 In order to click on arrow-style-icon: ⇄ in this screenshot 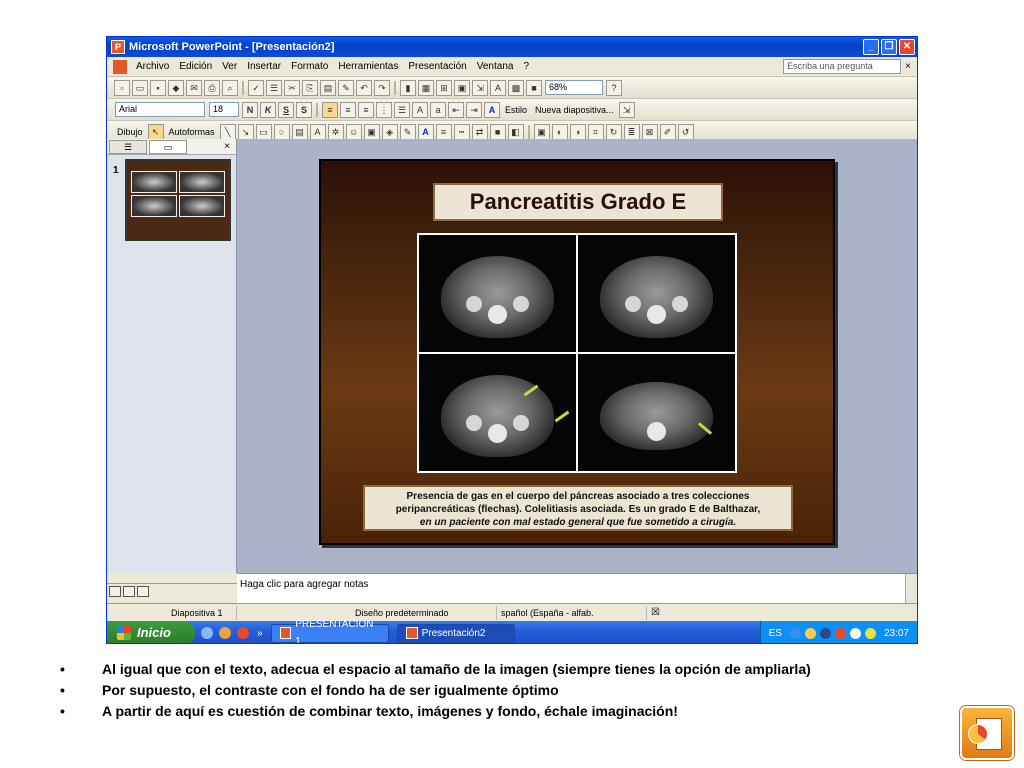, I will do `click(479, 131)`.